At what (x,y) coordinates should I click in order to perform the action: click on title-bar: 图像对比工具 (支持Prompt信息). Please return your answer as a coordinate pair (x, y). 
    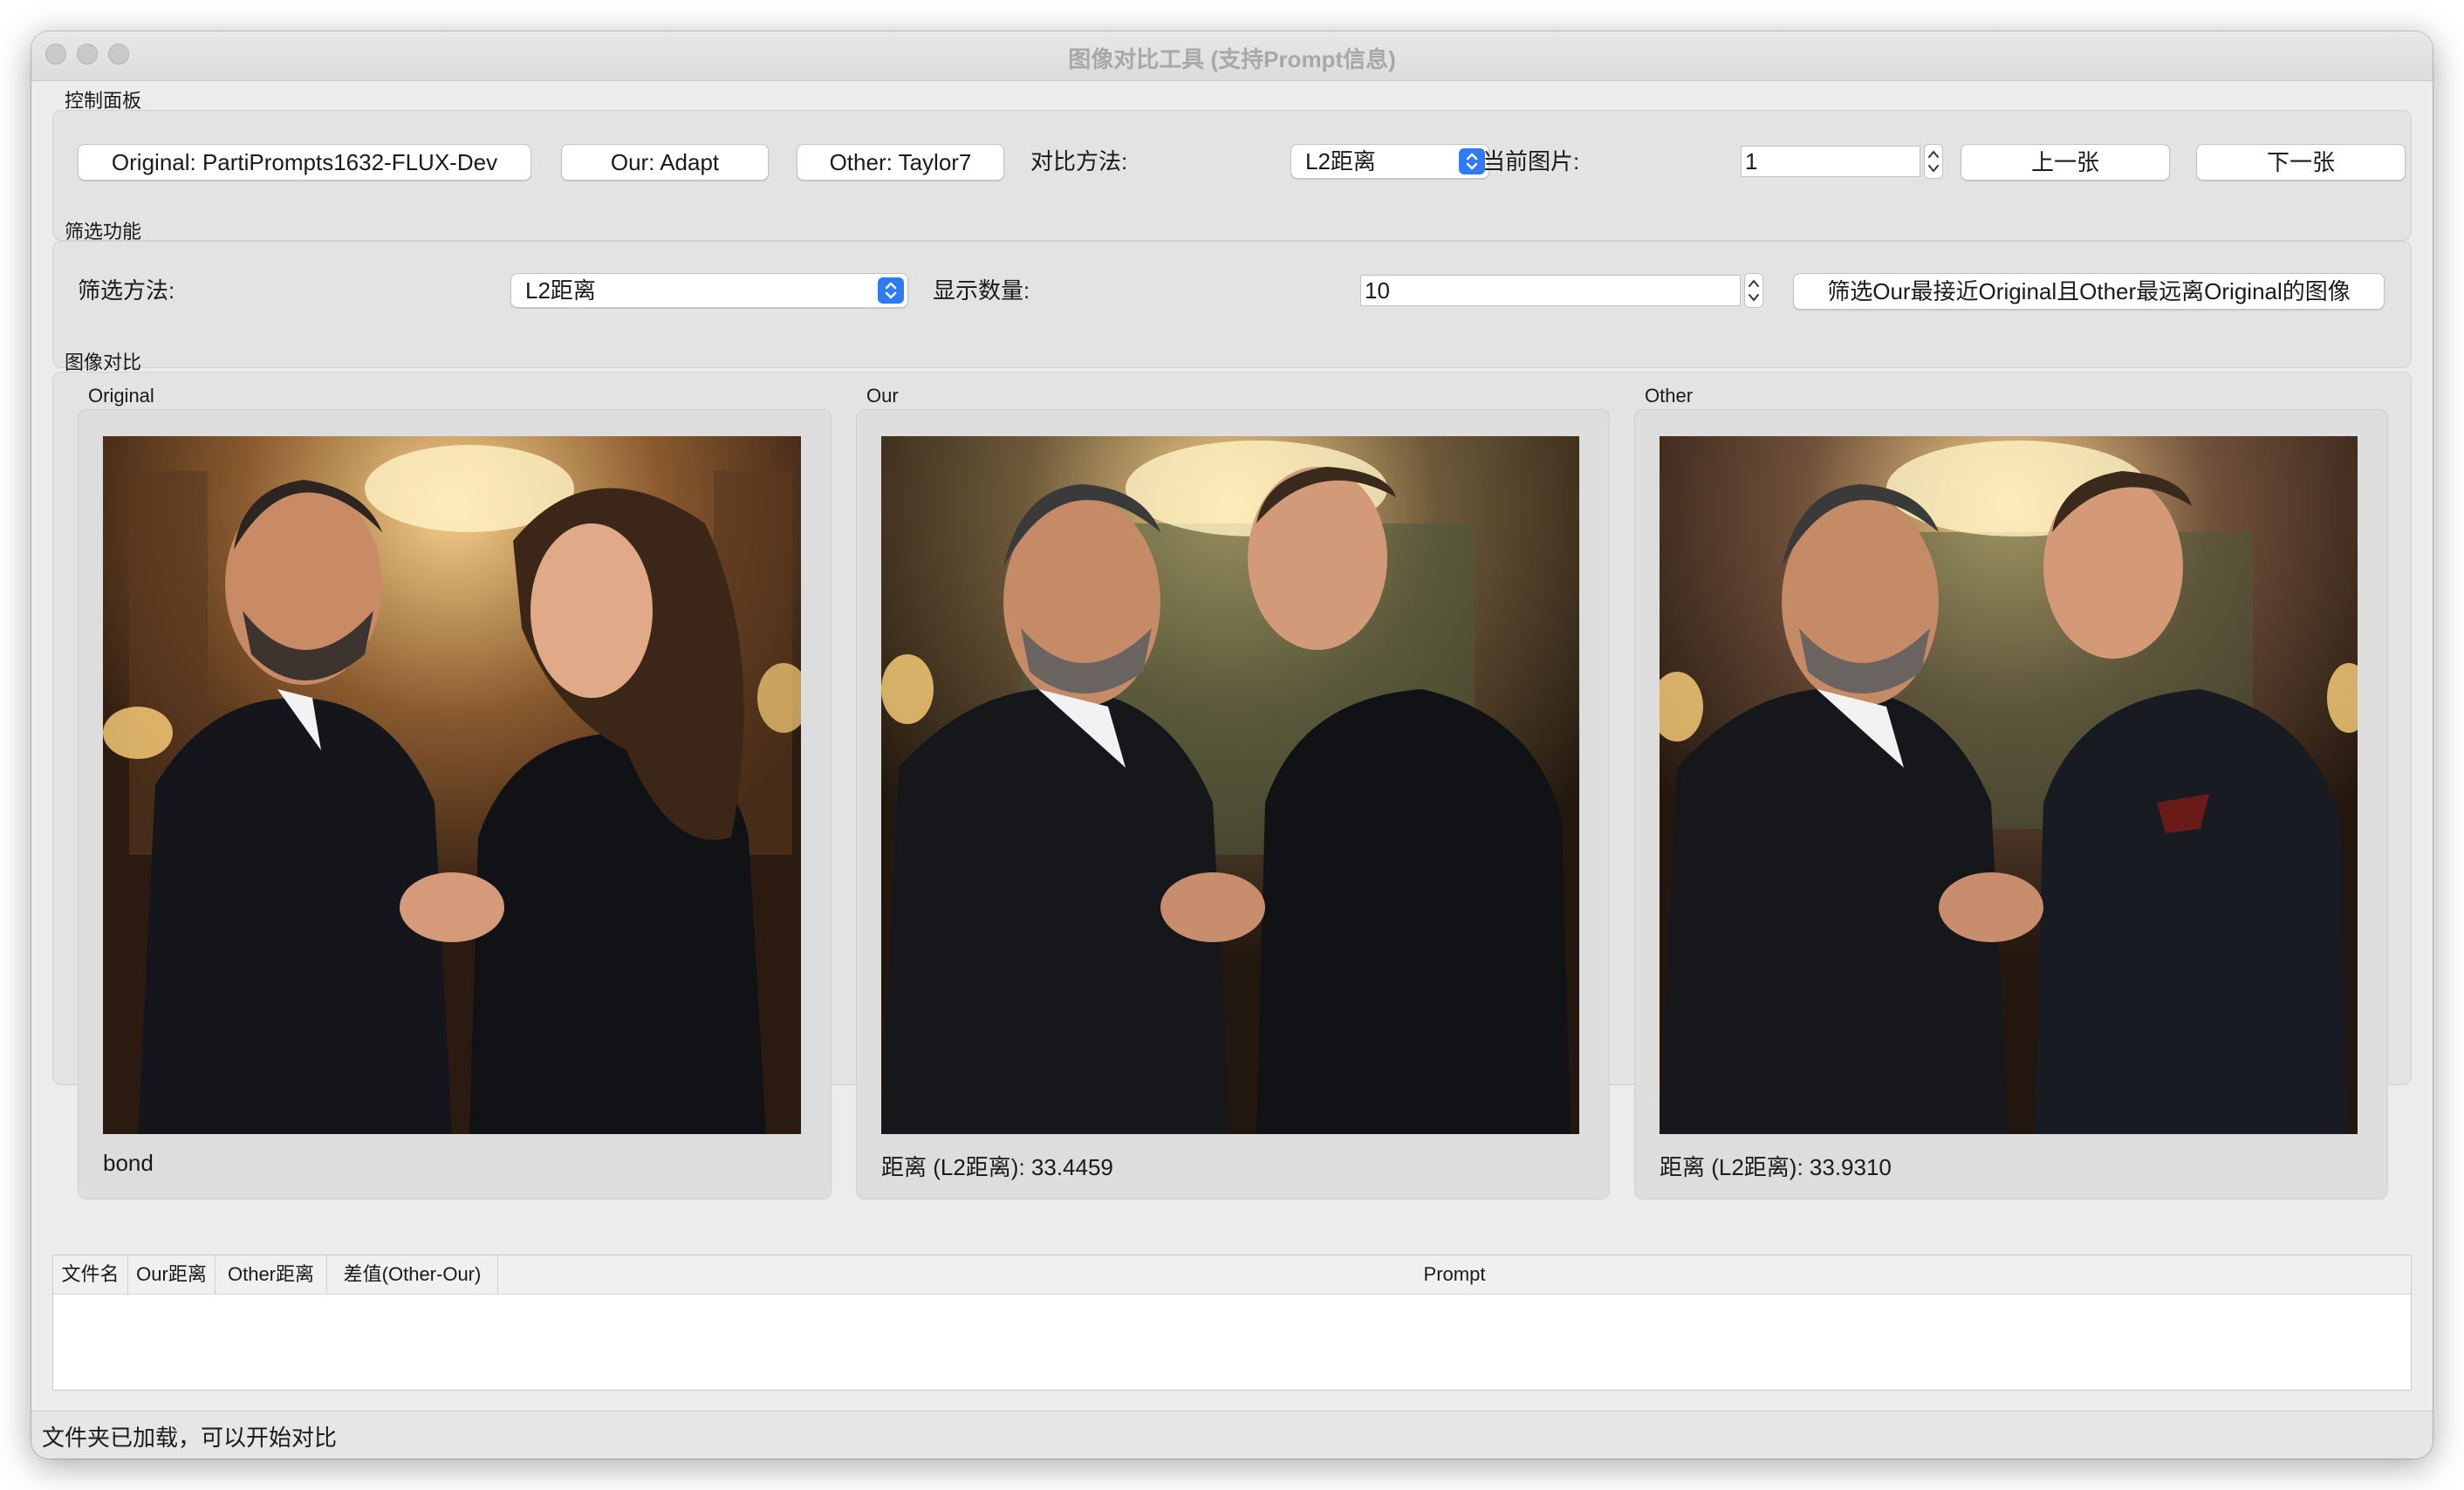
    Looking at the image, I should click on (1232, 56).